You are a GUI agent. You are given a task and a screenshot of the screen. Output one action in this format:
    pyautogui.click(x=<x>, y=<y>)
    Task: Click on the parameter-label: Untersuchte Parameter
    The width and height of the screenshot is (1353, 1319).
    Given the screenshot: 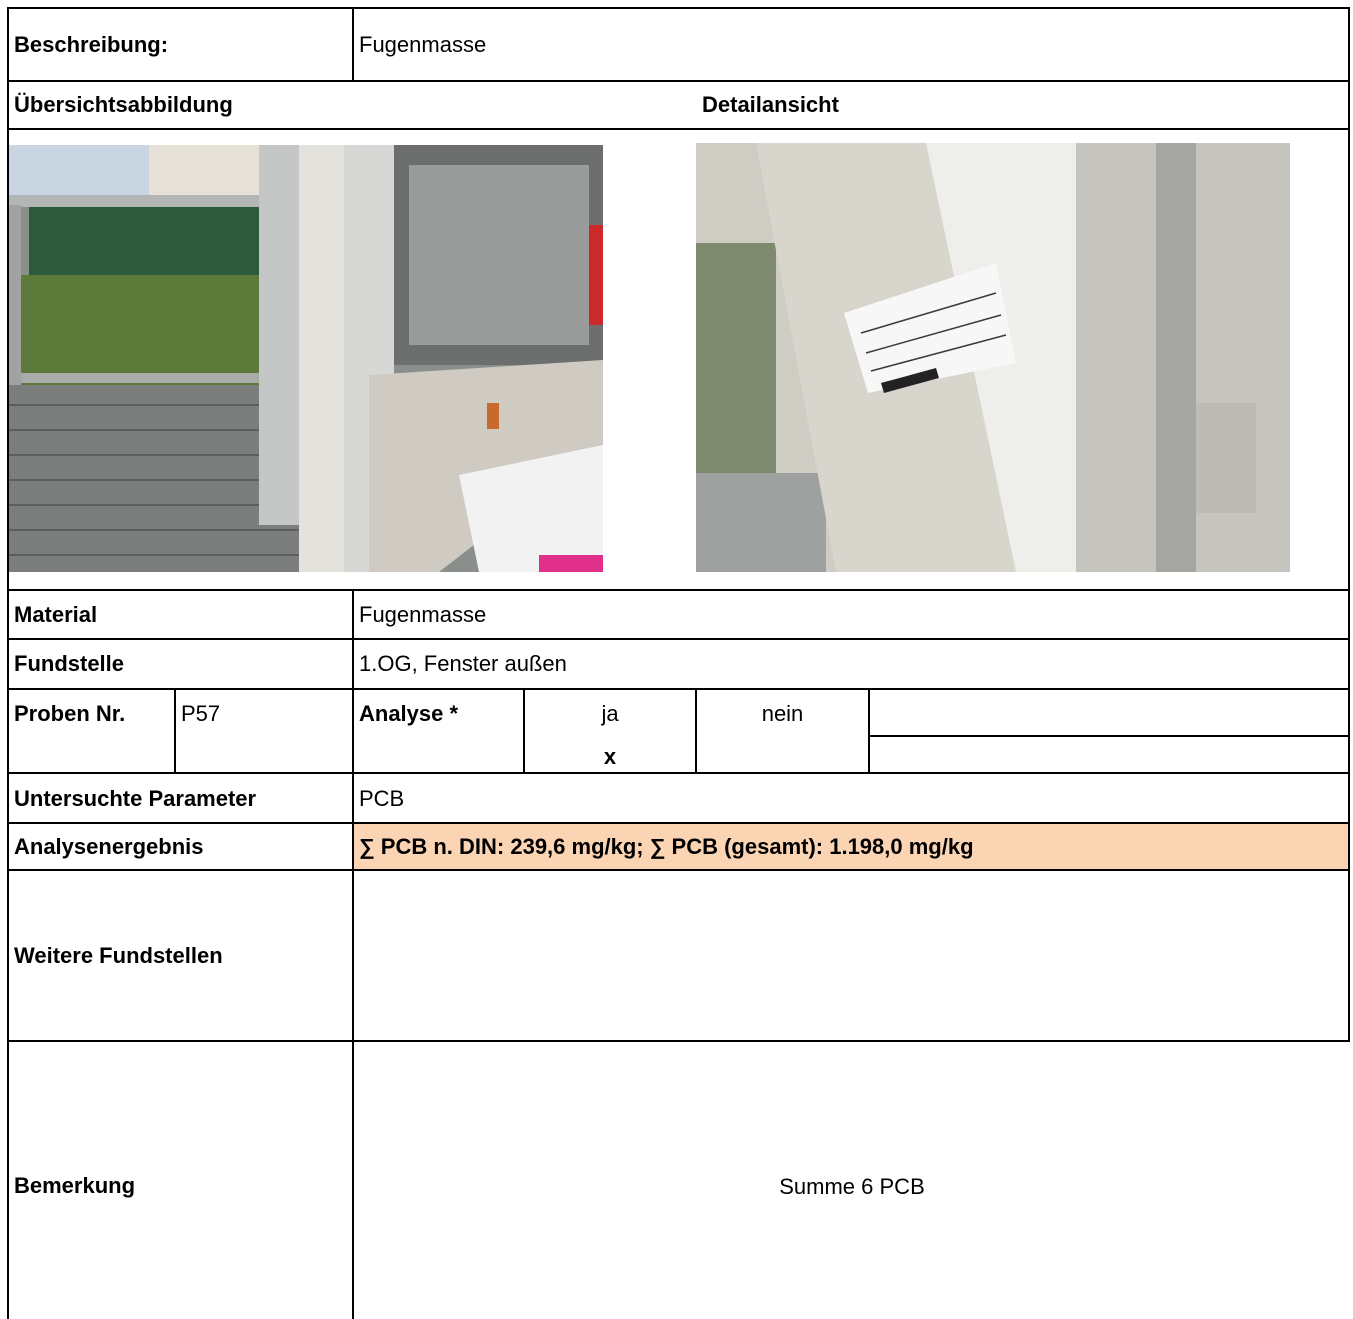 What is the action you would take?
    pyautogui.click(x=135, y=798)
    